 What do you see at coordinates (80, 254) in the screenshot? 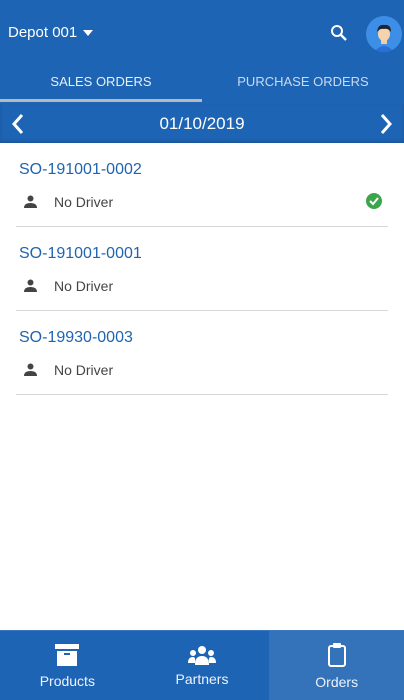
I see `order-code: SO-191001-0001` at bounding box center [80, 254].